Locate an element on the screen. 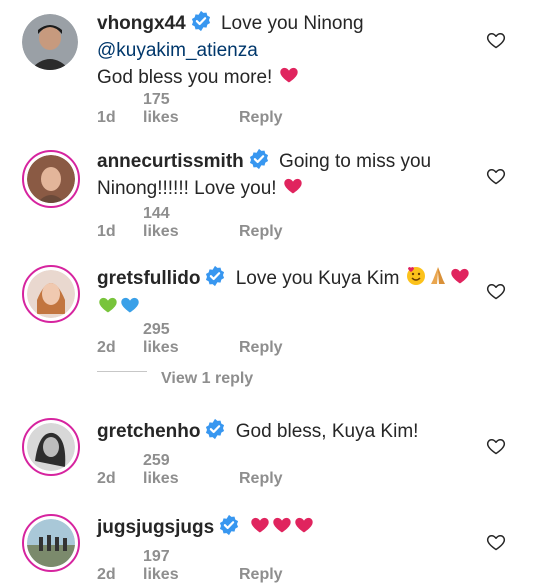 The height and width of the screenshot is (587, 539). replies-divider is located at coordinates (122, 371).